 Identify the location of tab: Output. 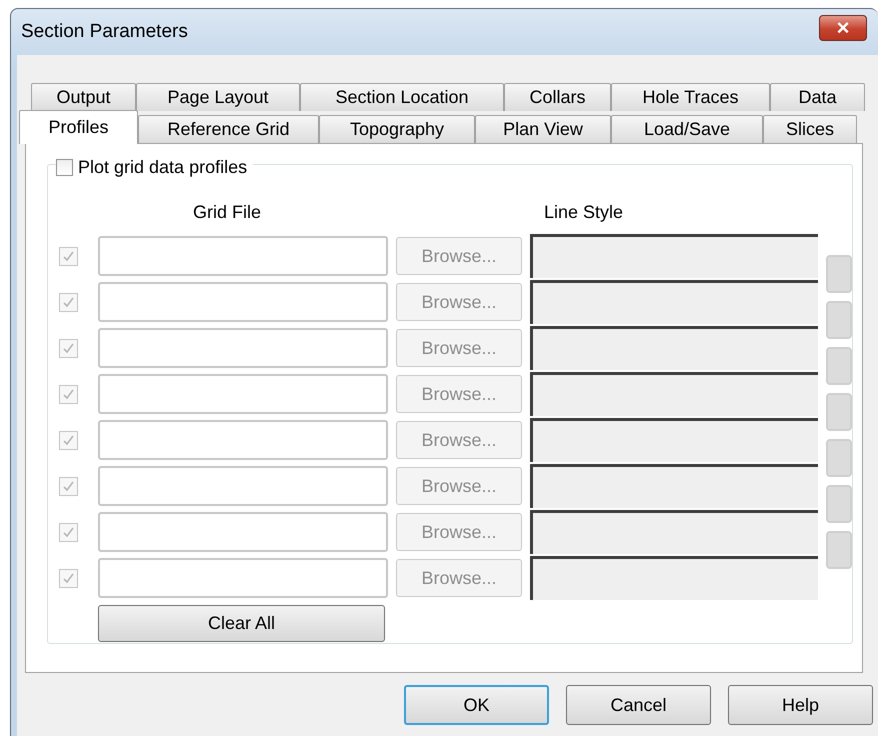
(83, 97).